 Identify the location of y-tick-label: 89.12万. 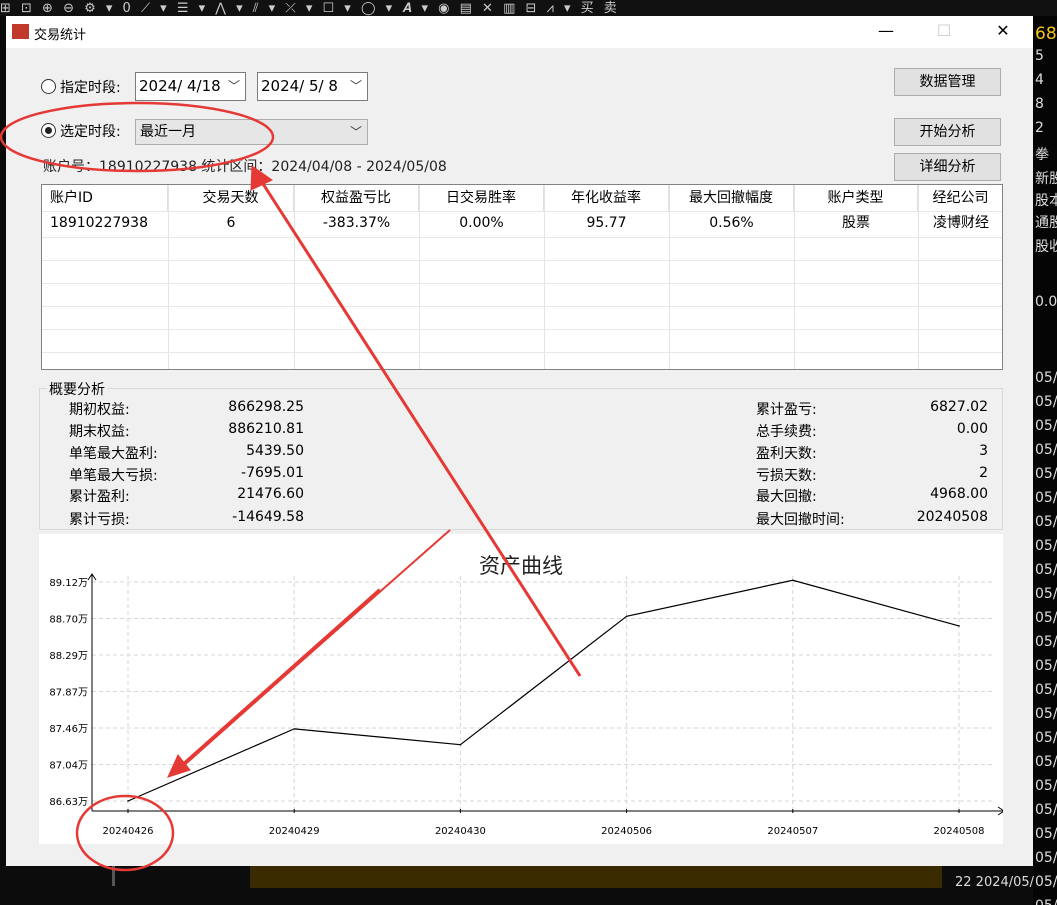
(68, 583).